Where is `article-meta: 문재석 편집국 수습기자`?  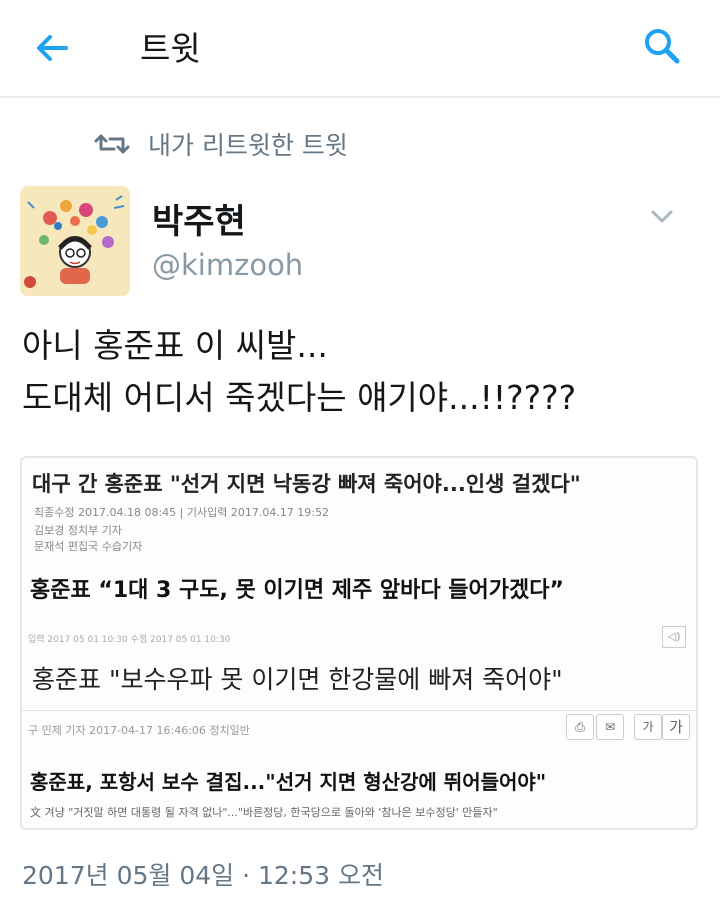 article-meta: 문재석 편집국 수습기자 is located at coordinates (88, 546).